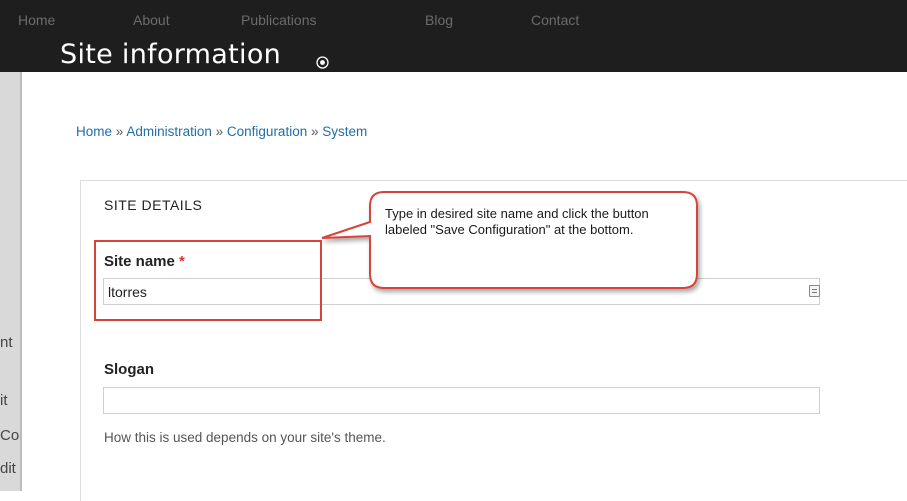  What do you see at coordinates (509, 240) in the screenshot?
I see `callout-bubble` at bounding box center [509, 240].